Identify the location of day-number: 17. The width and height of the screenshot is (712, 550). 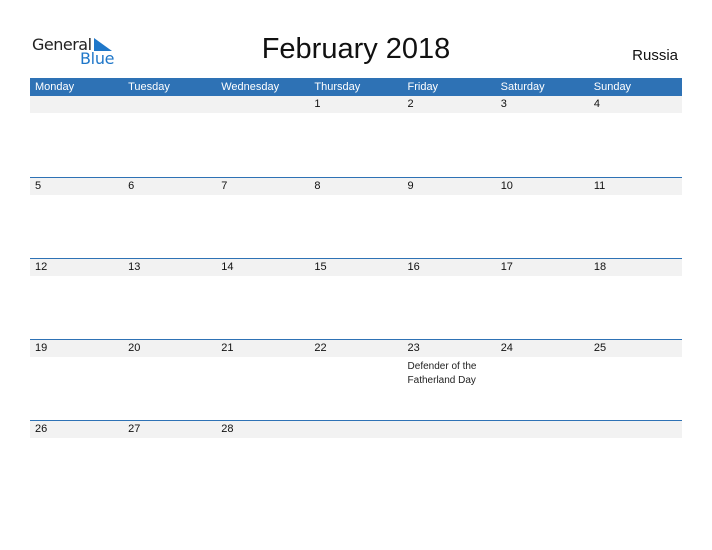
(506, 267).